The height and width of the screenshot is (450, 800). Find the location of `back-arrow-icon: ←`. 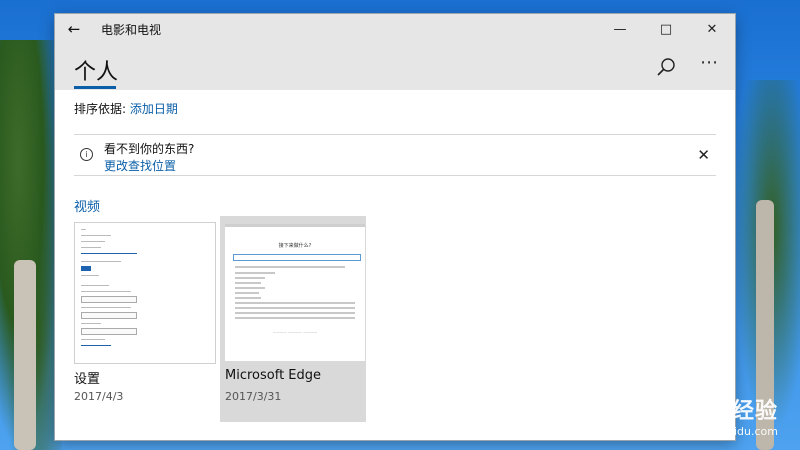

back-arrow-icon: ← is located at coordinates (74, 29).